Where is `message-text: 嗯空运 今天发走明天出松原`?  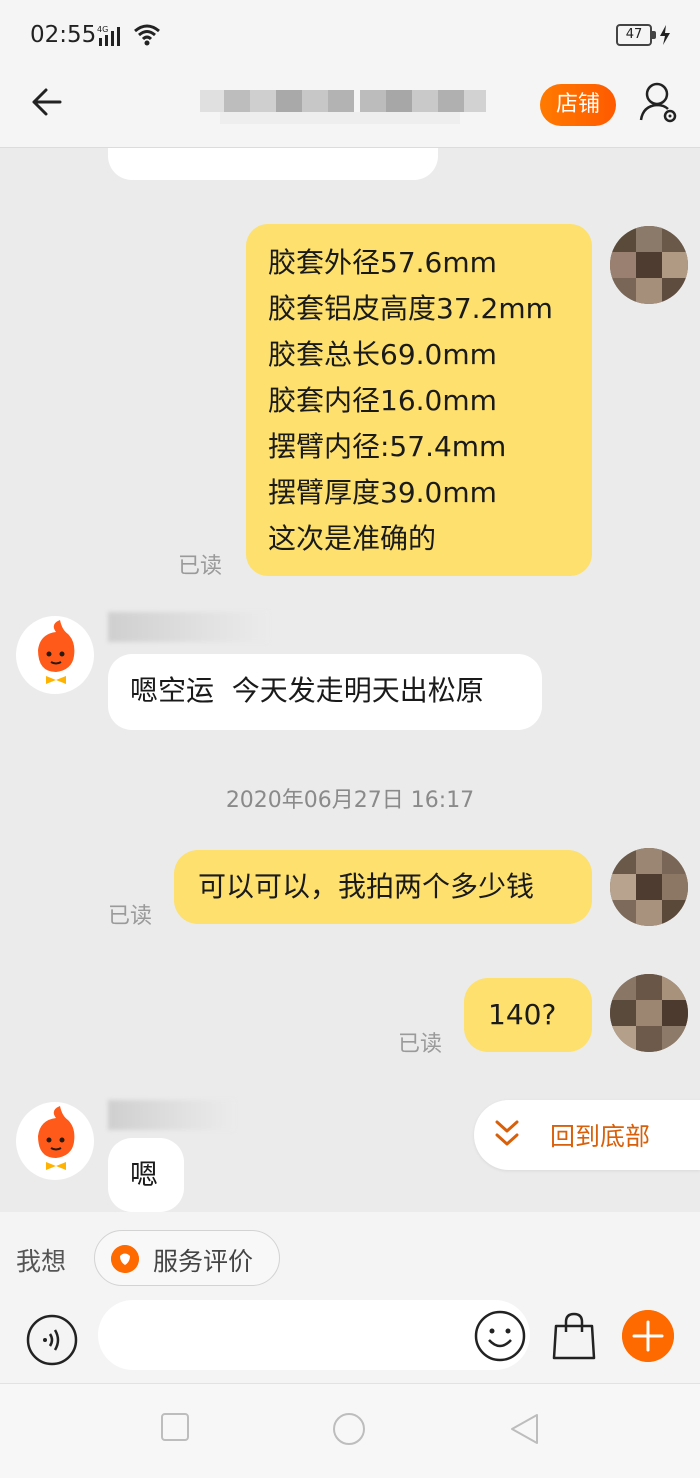 message-text: 嗯空运 今天发走明天出松原 is located at coordinates (307, 690).